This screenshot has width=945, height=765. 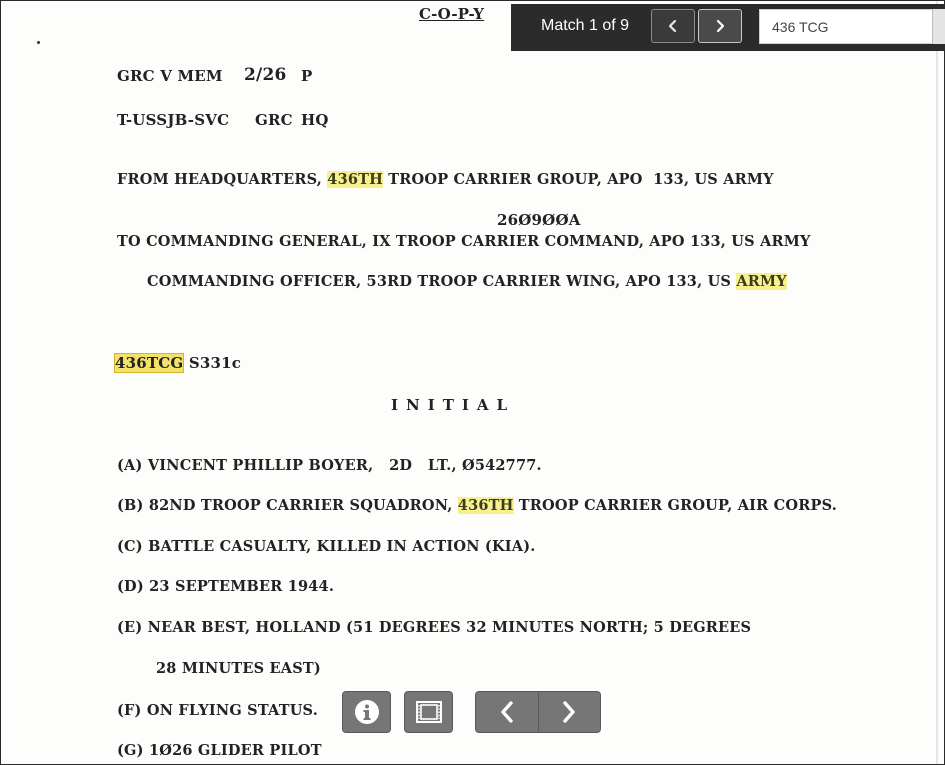 What do you see at coordinates (453, 405) in the screenshot?
I see `section-heading: INITIAL` at bounding box center [453, 405].